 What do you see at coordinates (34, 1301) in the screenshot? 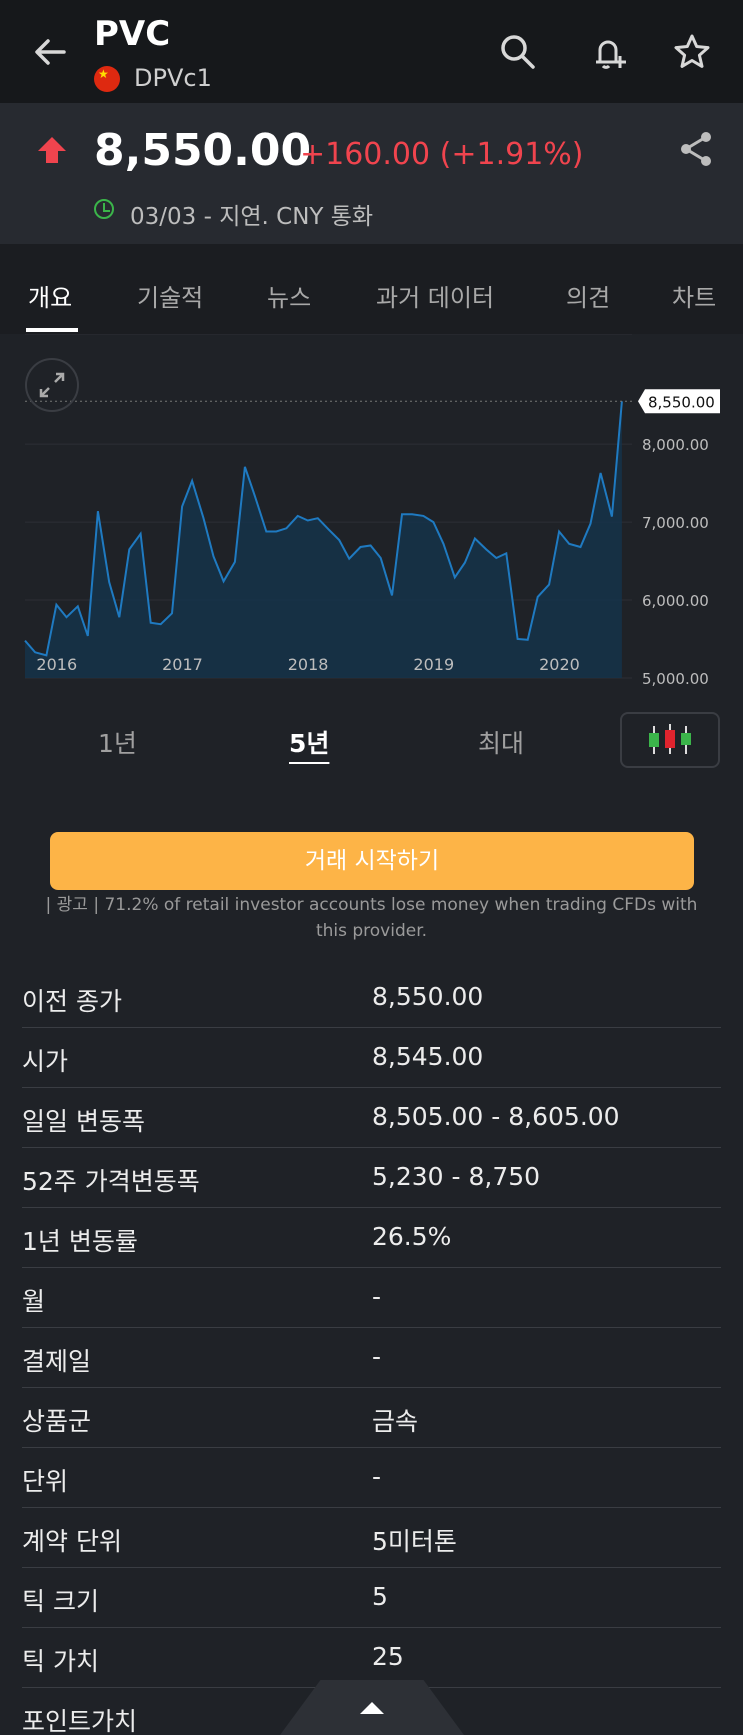
I see `info-row-label: 월` at bounding box center [34, 1301].